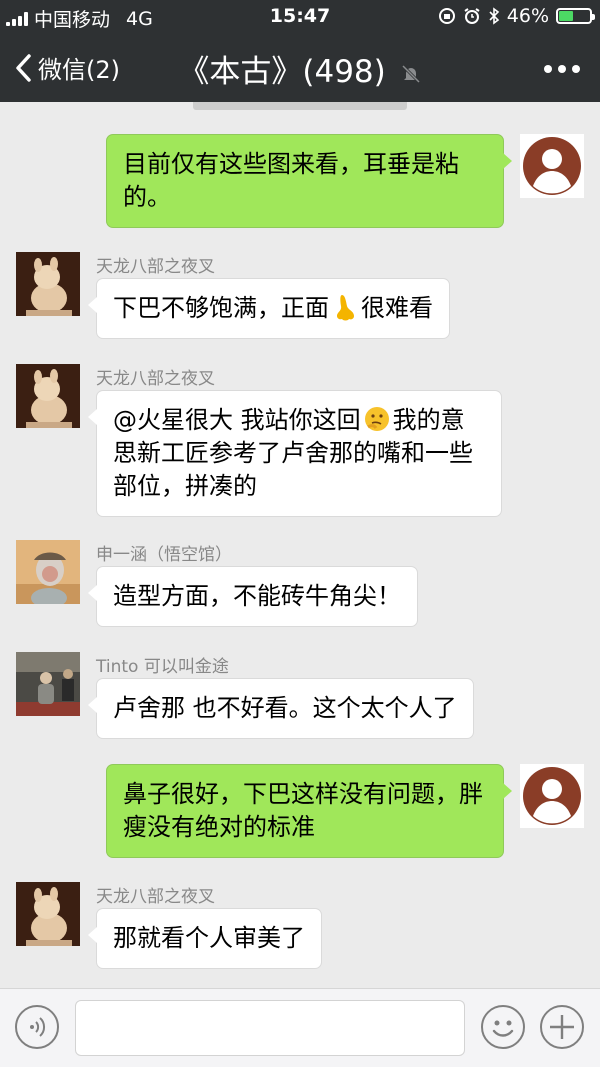  I want to click on plus-icon, so click(562, 1027).